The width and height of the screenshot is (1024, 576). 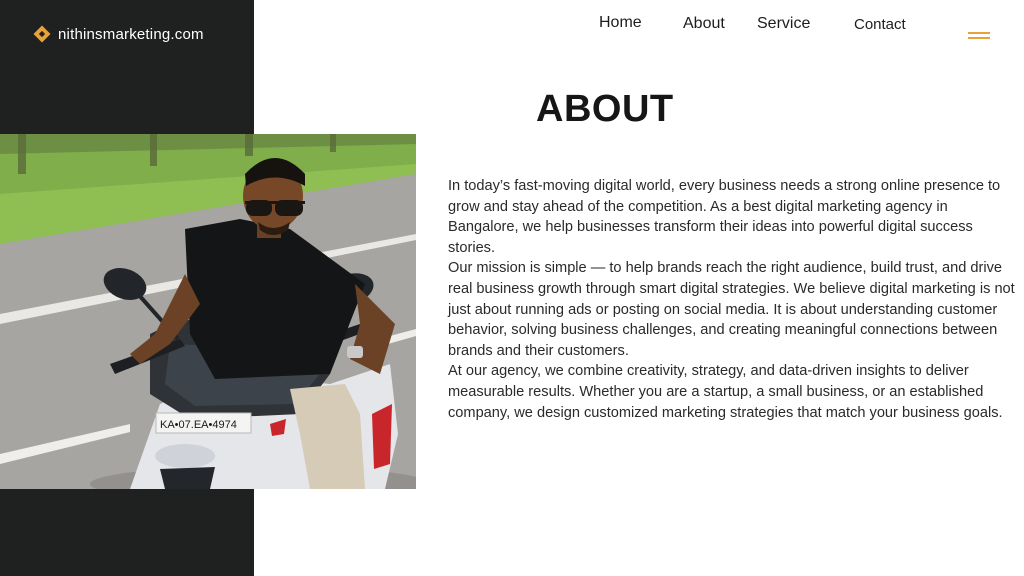 I want to click on hamburger-menu-icon, so click(x=979, y=35).